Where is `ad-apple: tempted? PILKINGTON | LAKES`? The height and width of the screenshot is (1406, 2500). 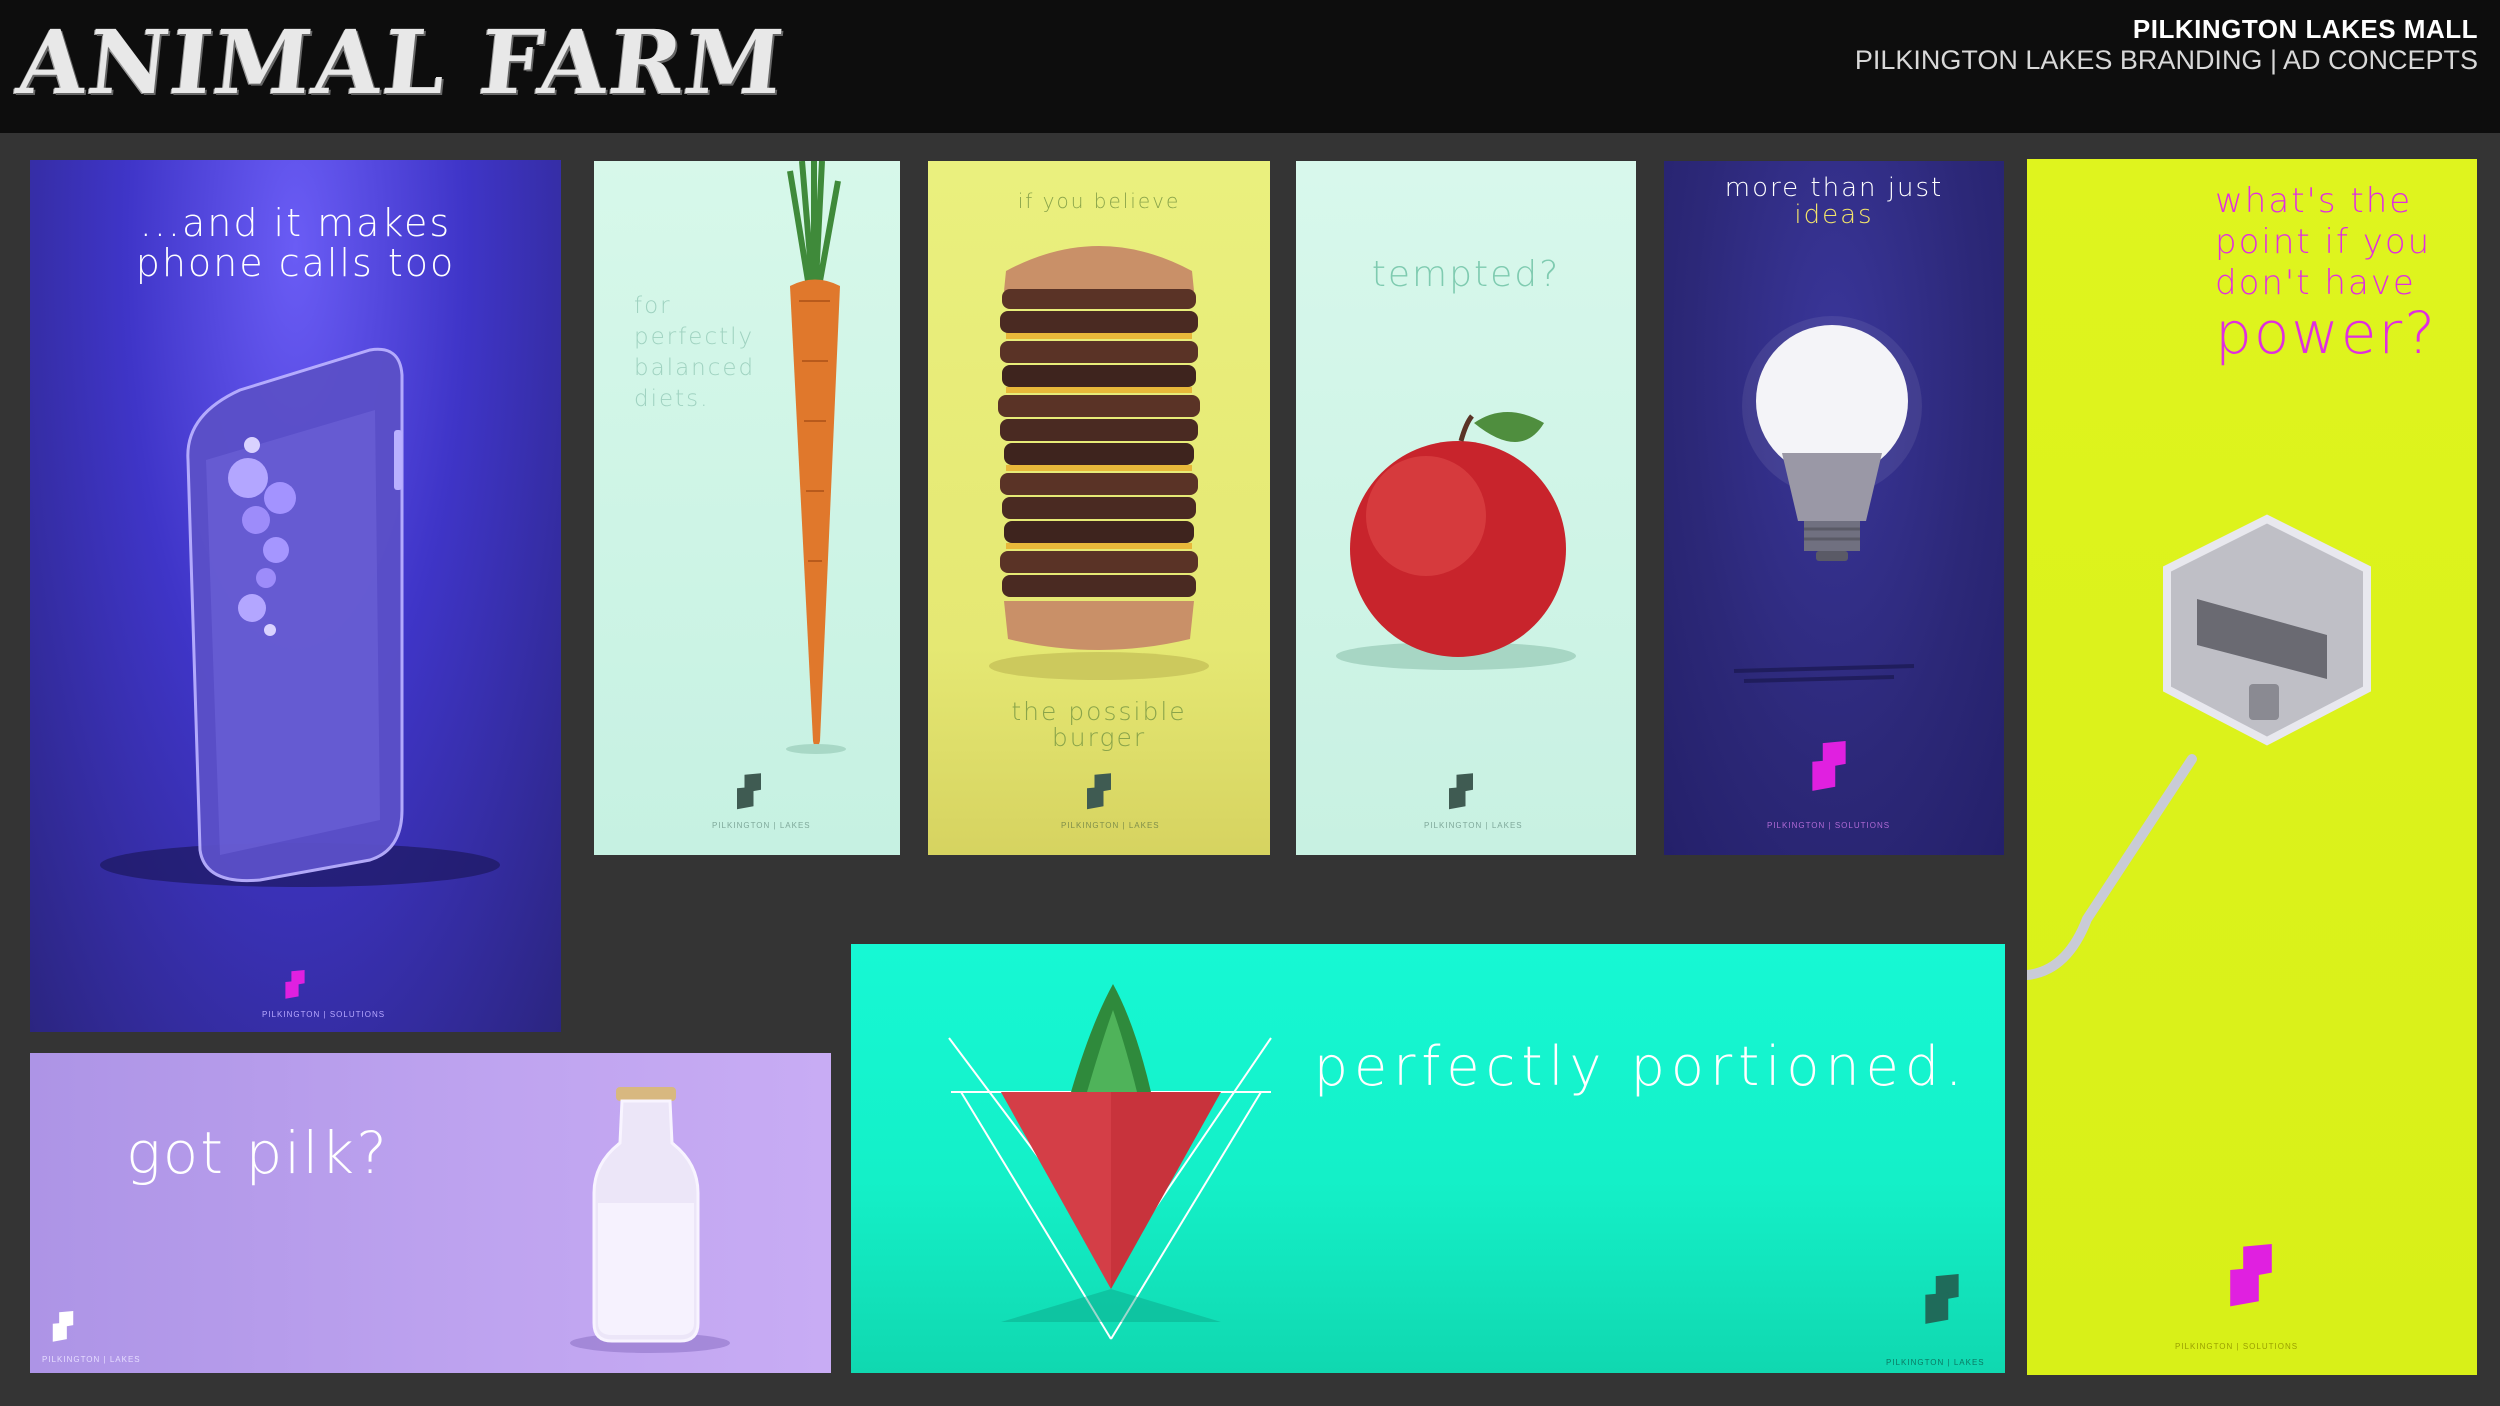 ad-apple: tempted? PILKINGTON | LAKES is located at coordinates (1466, 508).